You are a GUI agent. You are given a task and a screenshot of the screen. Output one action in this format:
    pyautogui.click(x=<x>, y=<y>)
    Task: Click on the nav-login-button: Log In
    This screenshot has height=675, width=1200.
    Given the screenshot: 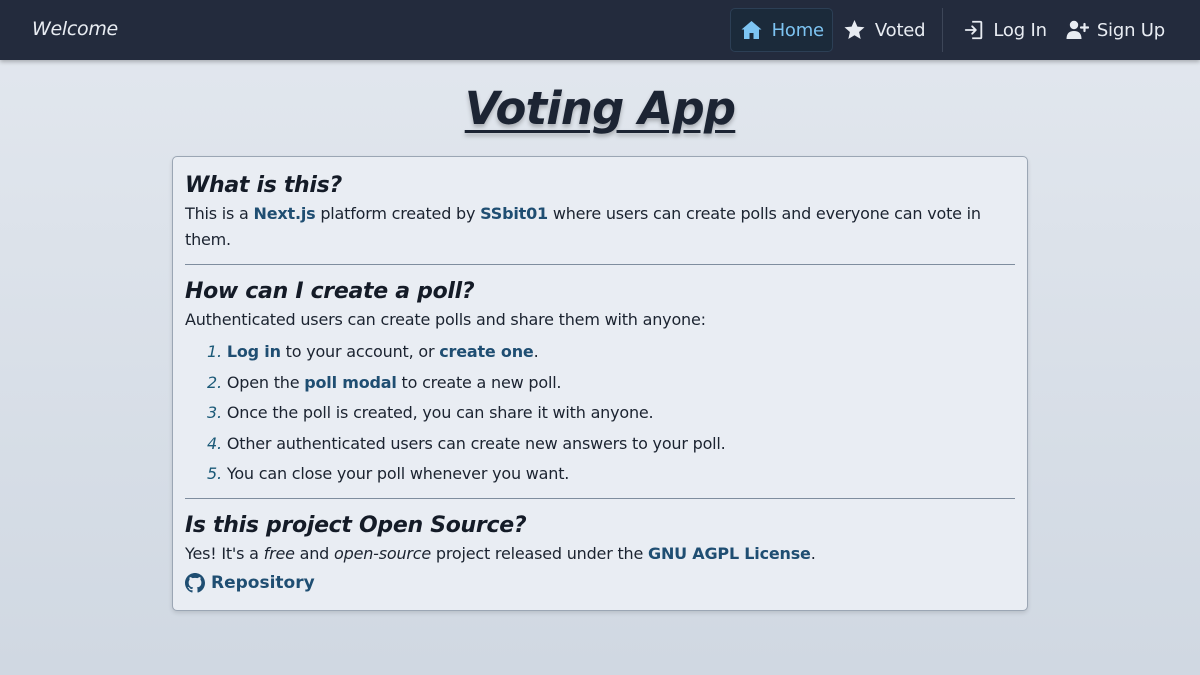 What is the action you would take?
    pyautogui.click(x=1004, y=30)
    